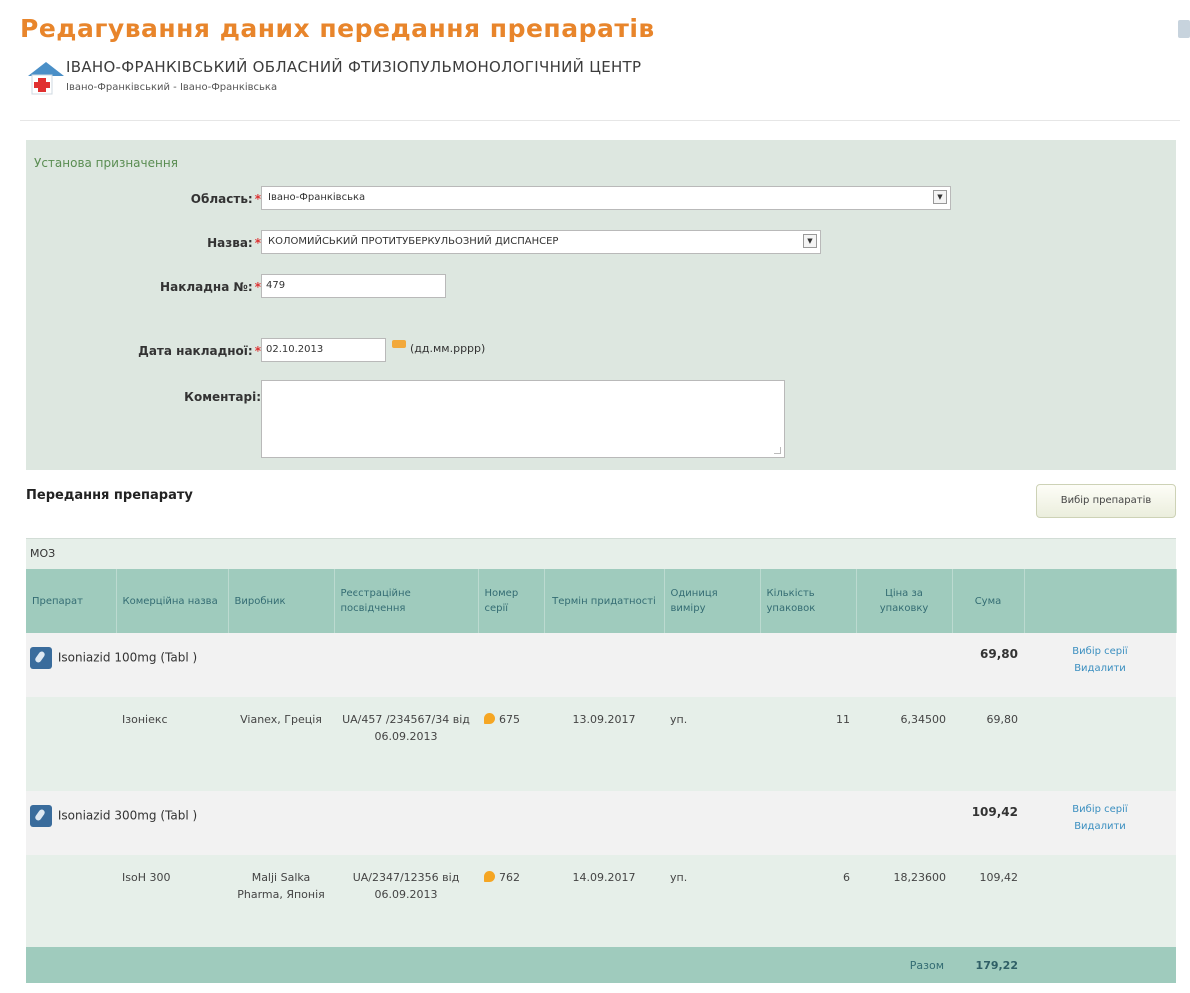 This screenshot has height=993, width=1190. I want to click on comments-textarea, so click(523, 419).